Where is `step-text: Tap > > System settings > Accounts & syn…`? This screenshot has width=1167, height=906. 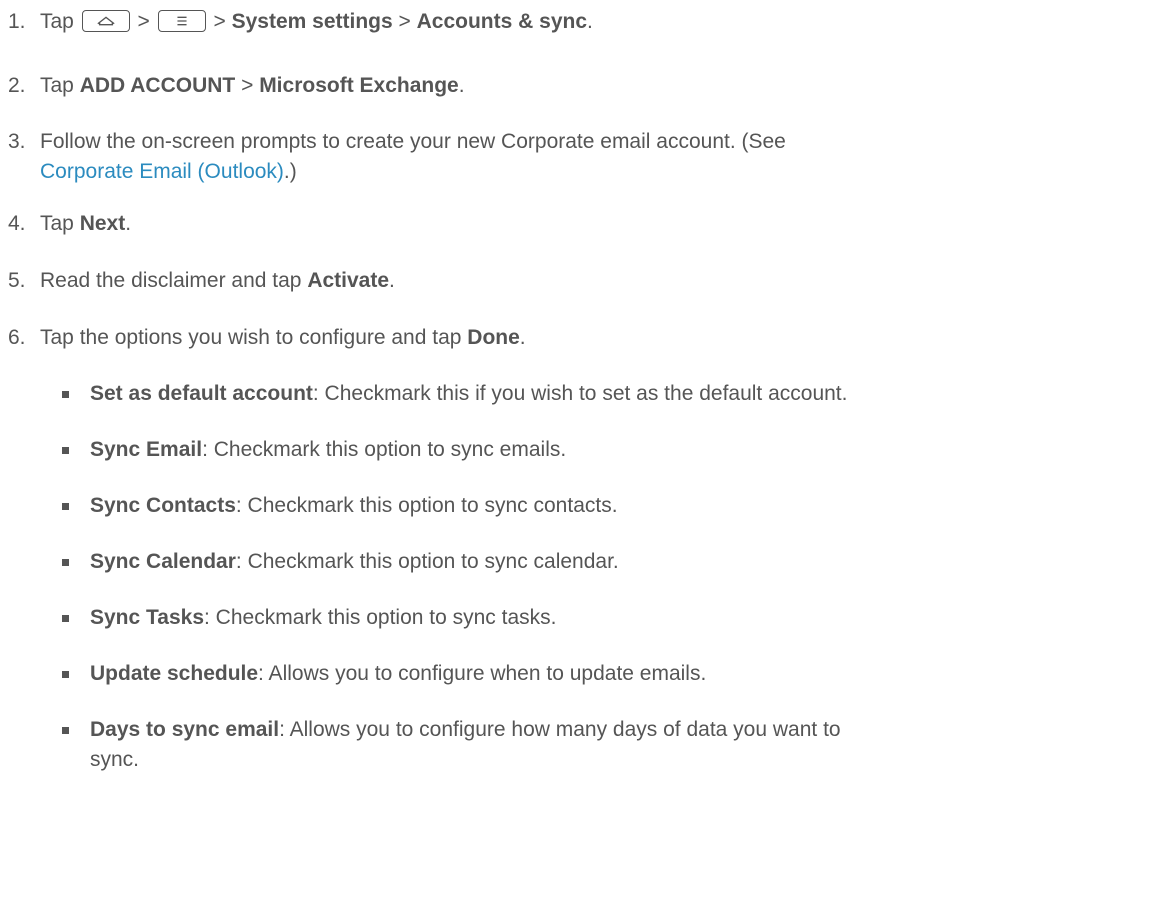
step-text: Tap > > System settings > Accounts & syn… is located at coordinates (316, 22).